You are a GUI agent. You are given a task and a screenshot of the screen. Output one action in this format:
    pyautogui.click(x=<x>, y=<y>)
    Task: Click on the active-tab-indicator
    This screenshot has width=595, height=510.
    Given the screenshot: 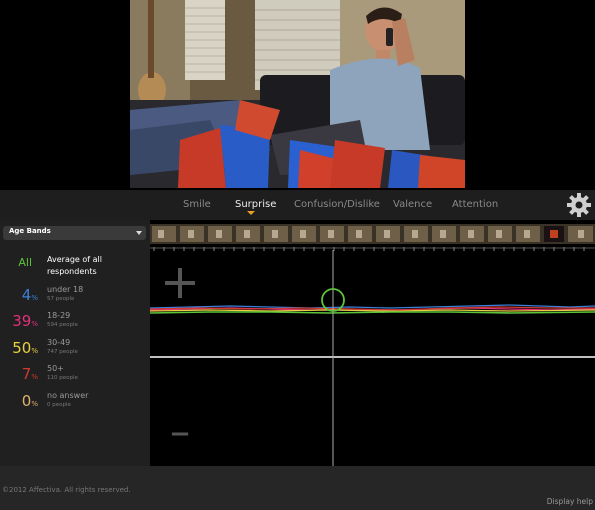 What is the action you would take?
    pyautogui.click(x=251, y=213)
    